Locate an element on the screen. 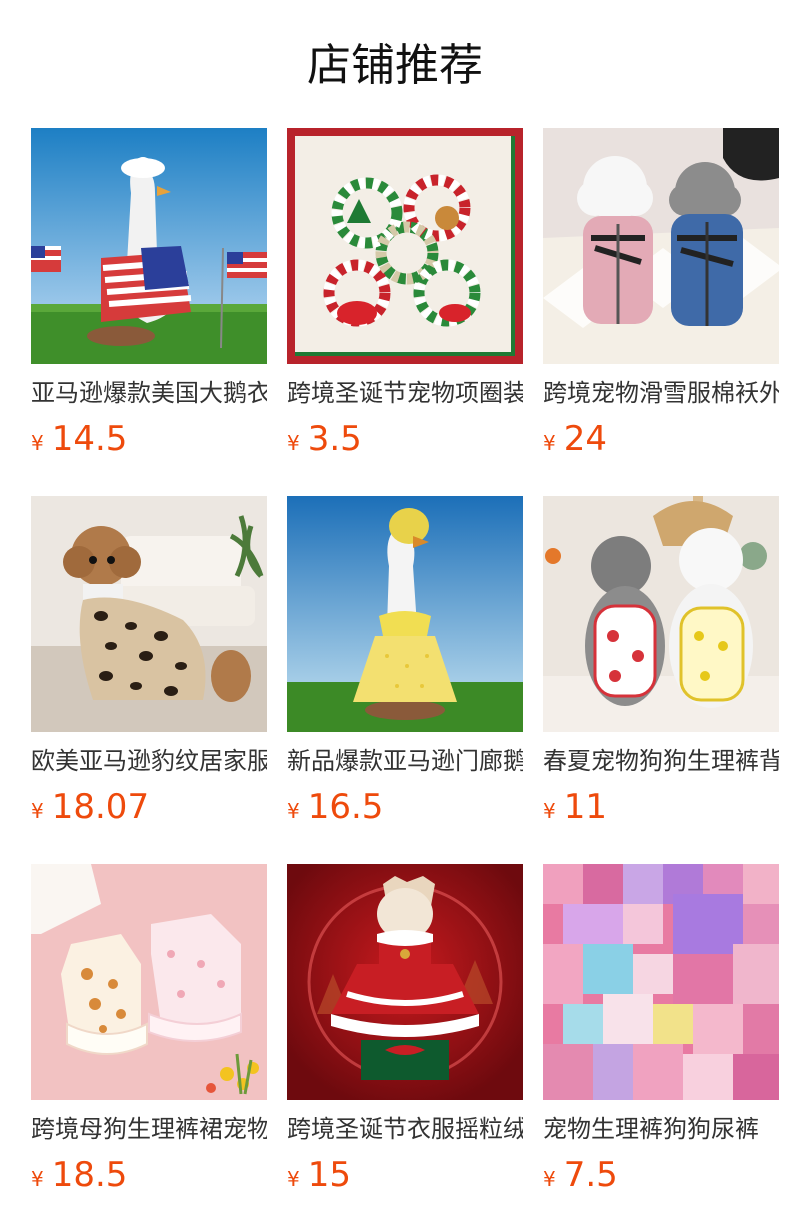 The width and height of the screenshot is (790, 1232). product-price: ¥18.07 is located at coordinates (149, 807).